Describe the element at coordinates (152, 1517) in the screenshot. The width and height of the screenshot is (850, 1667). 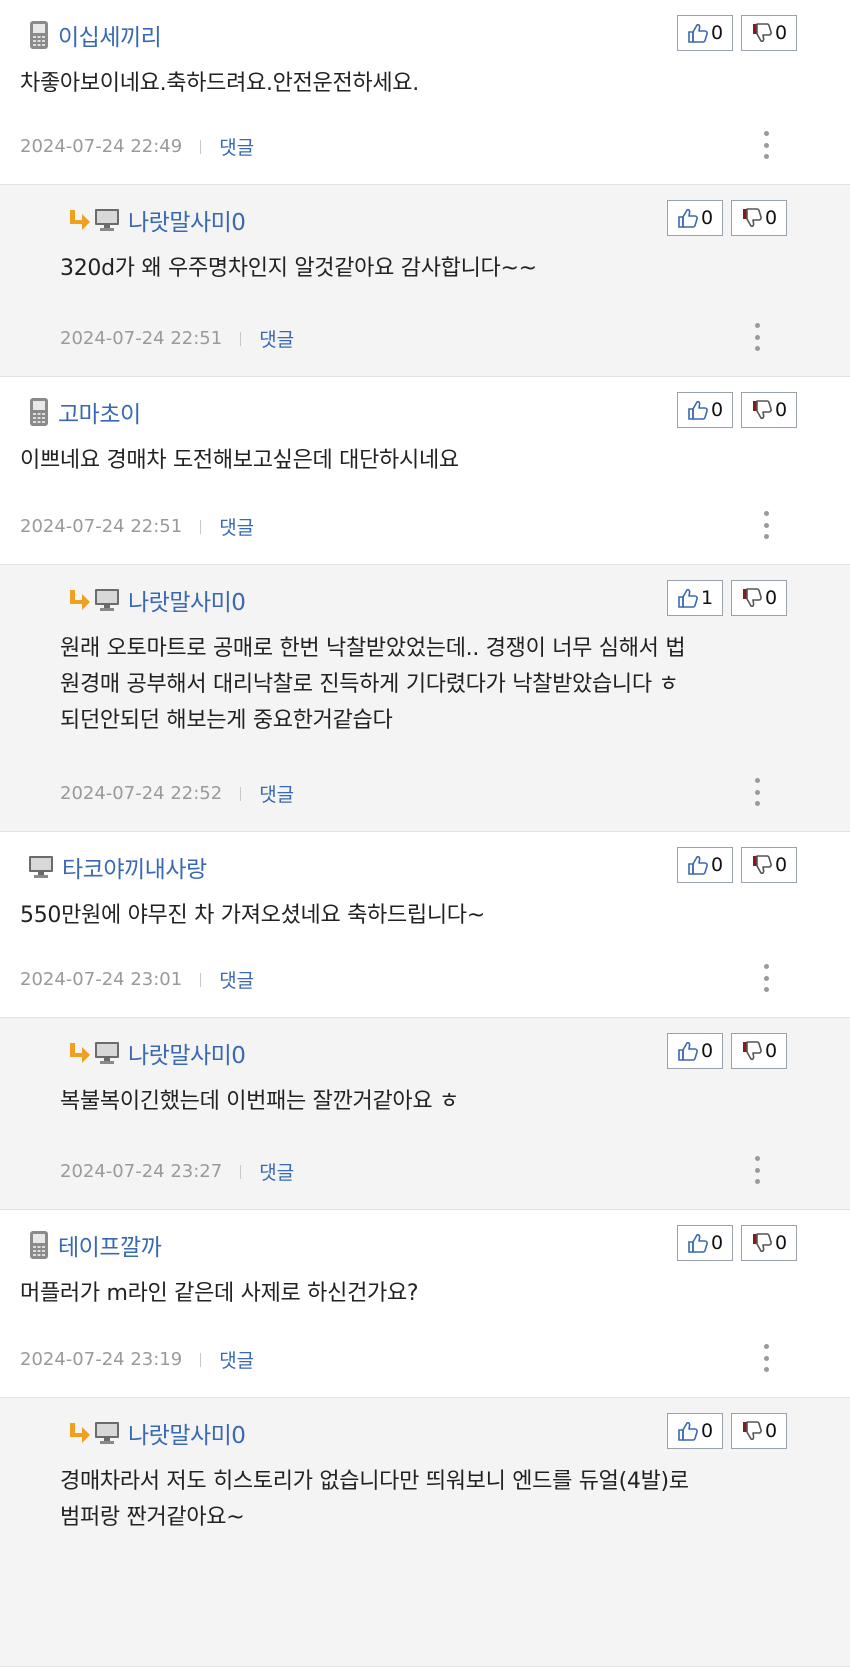
I see `comment-text-line: 범퍼랑 짠거같아요~` at that location.